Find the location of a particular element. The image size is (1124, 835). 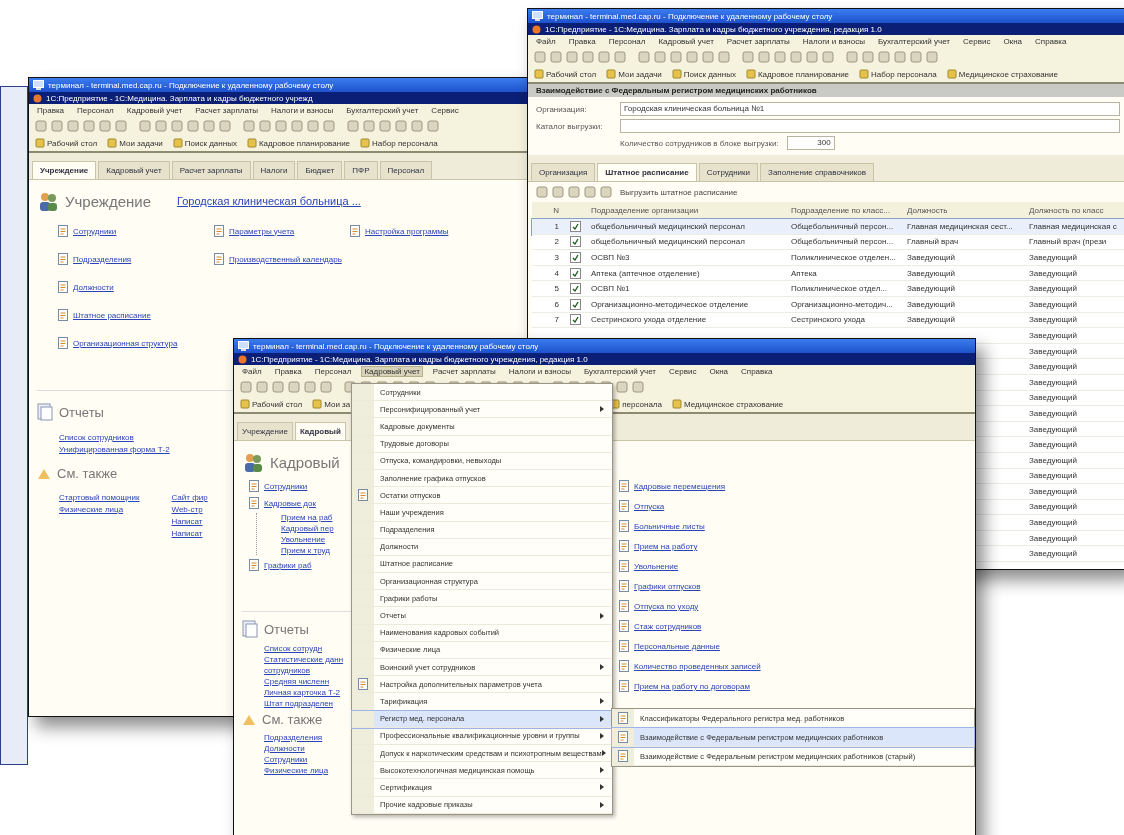

nav-link: Сотрудники is located at coordinates (95, 231).